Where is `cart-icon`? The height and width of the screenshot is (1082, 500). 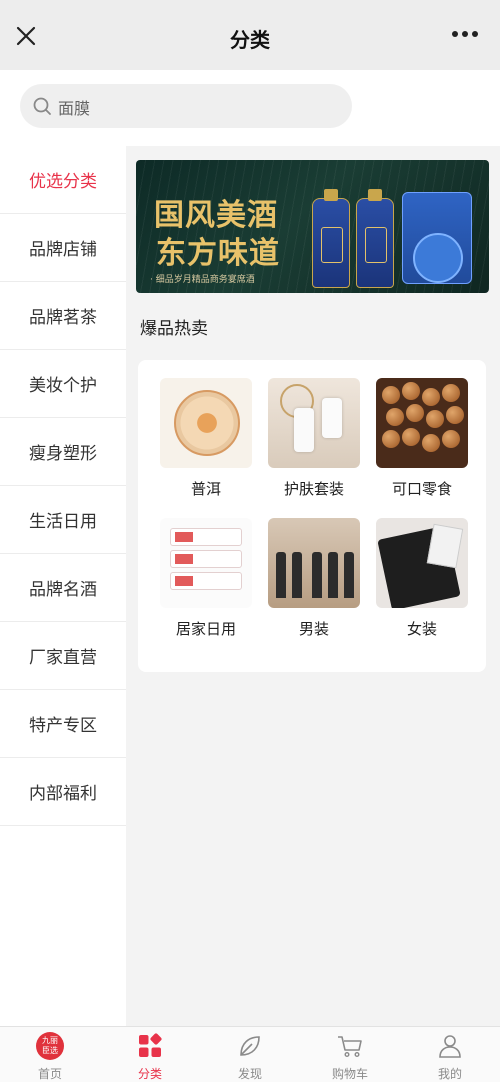
cart-icon is located at coordinates (350, 1047).